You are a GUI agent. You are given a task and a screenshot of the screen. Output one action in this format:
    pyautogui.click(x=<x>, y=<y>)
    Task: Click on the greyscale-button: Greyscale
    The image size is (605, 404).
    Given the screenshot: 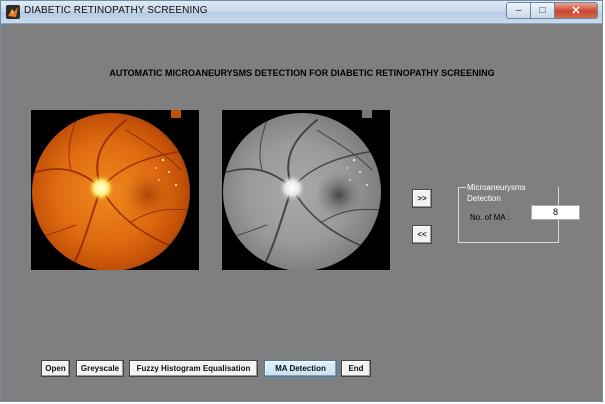 What is the action you would take?
    pyautogui.click(x=100, y=368)
    